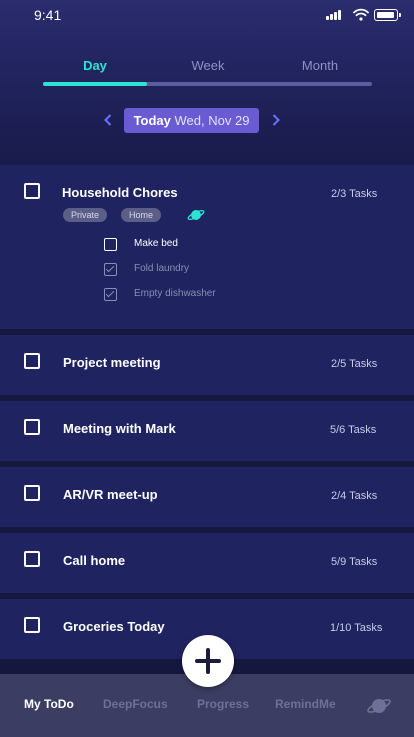 This screenshot has height=737, width=414. What do you see at coordinates (135, 704) in the screenshot?
I see `nav-deepfocus: DeepFocus` at bounding box center [135, 704].